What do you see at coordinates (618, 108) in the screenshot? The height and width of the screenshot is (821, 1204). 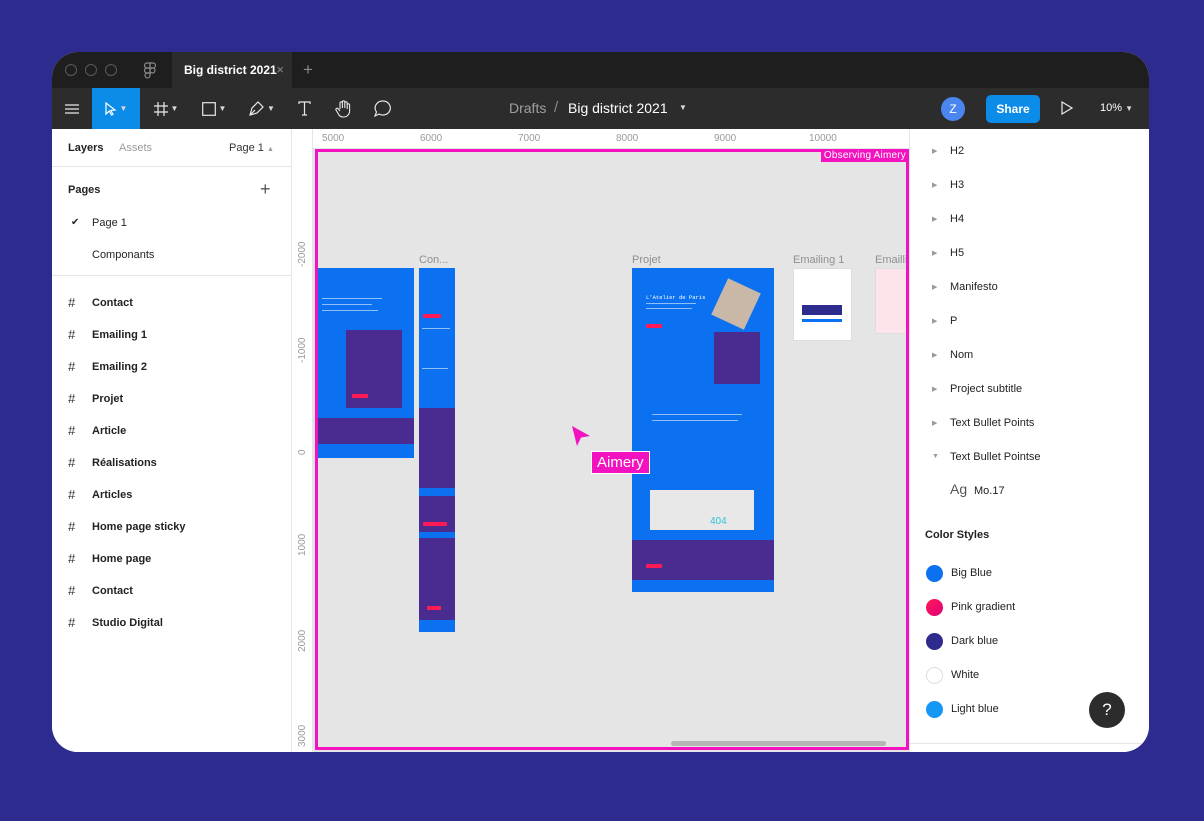 I see `file-name: Big district 2021` at bounding box center [618, 108].